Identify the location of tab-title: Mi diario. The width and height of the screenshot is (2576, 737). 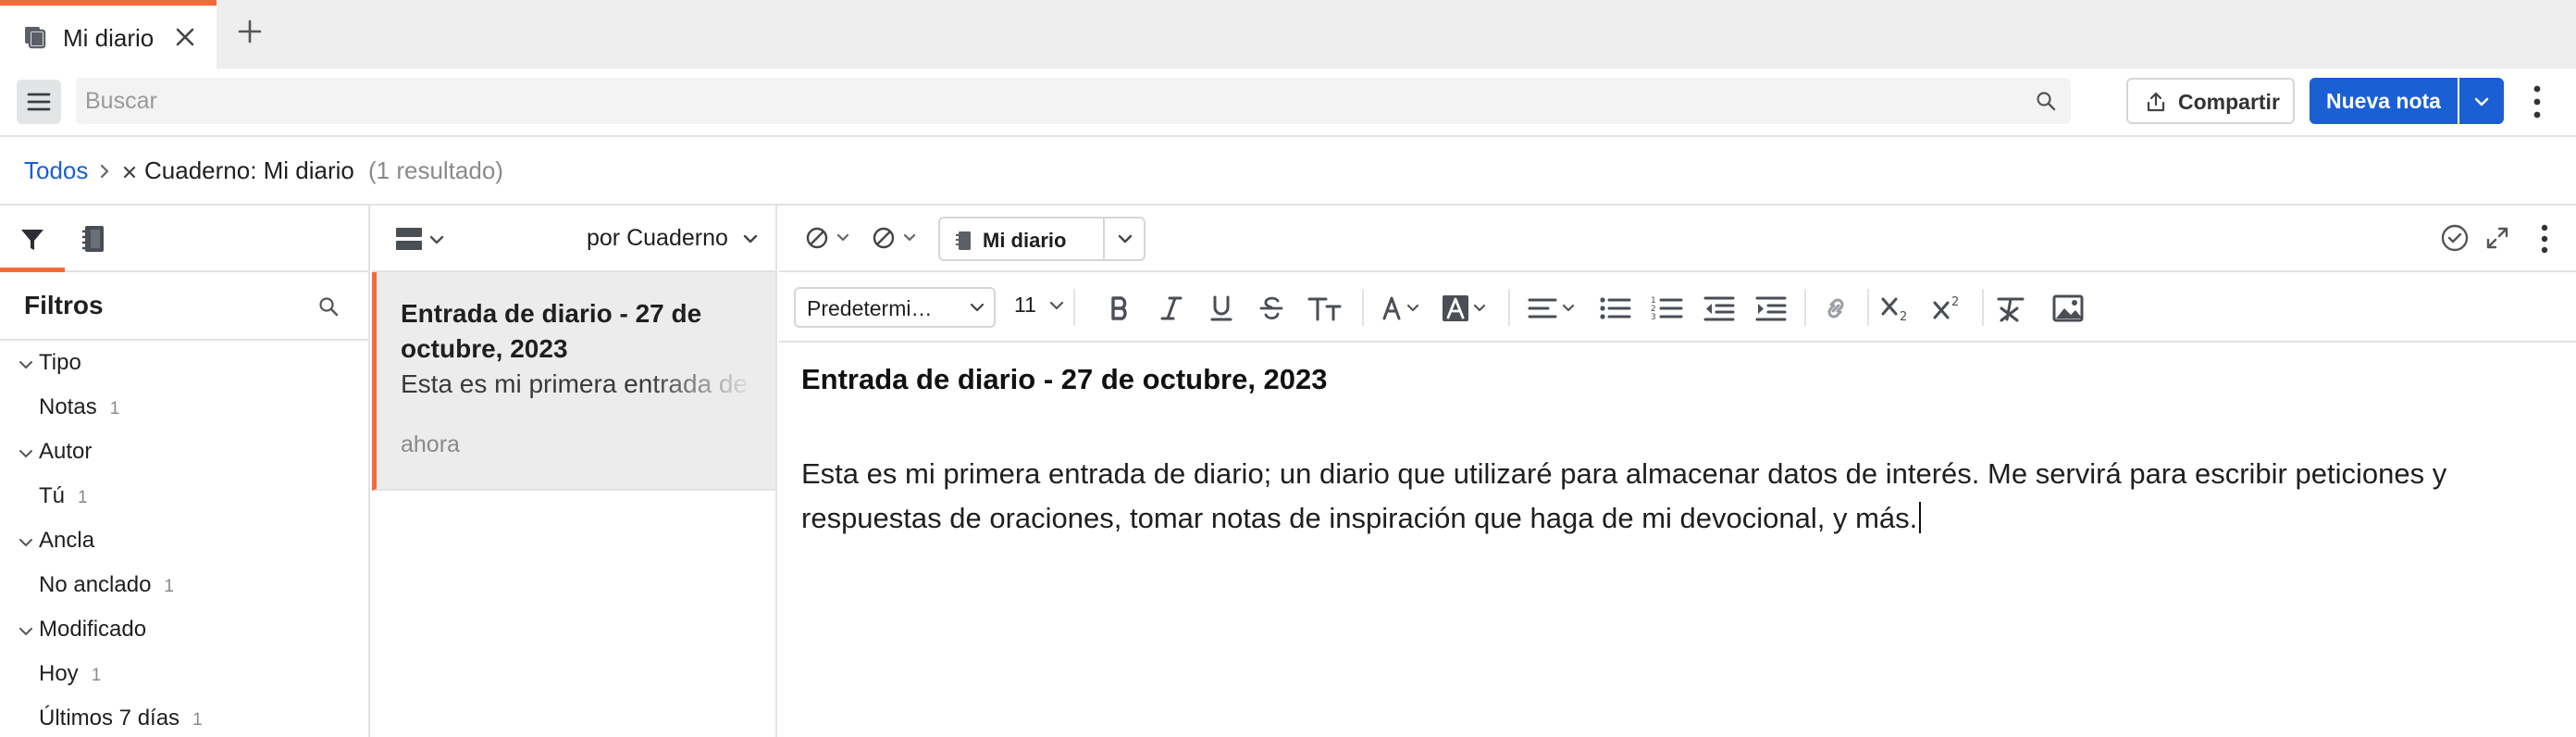
(109, 38).